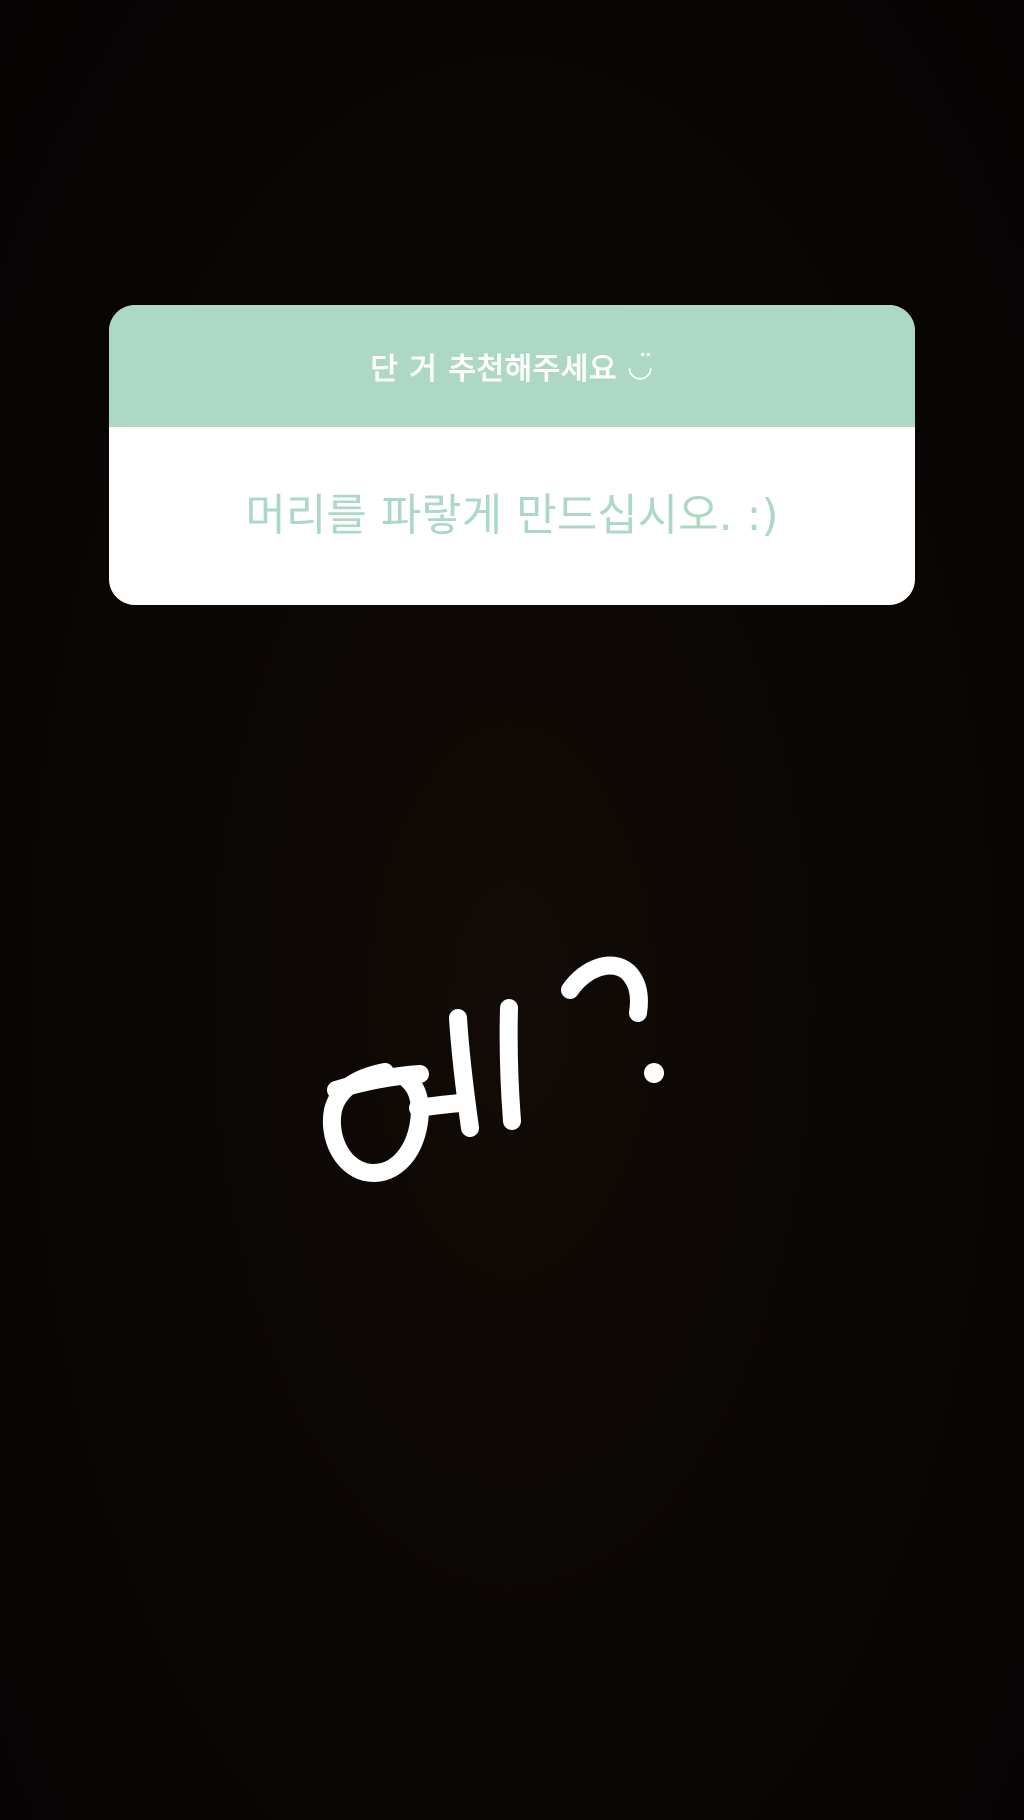 This screenshot has height=1820, width=1024. Describe the element at coordinates (485, 1069) in the screenshot. I see `handwritten-ye-question` at that location.